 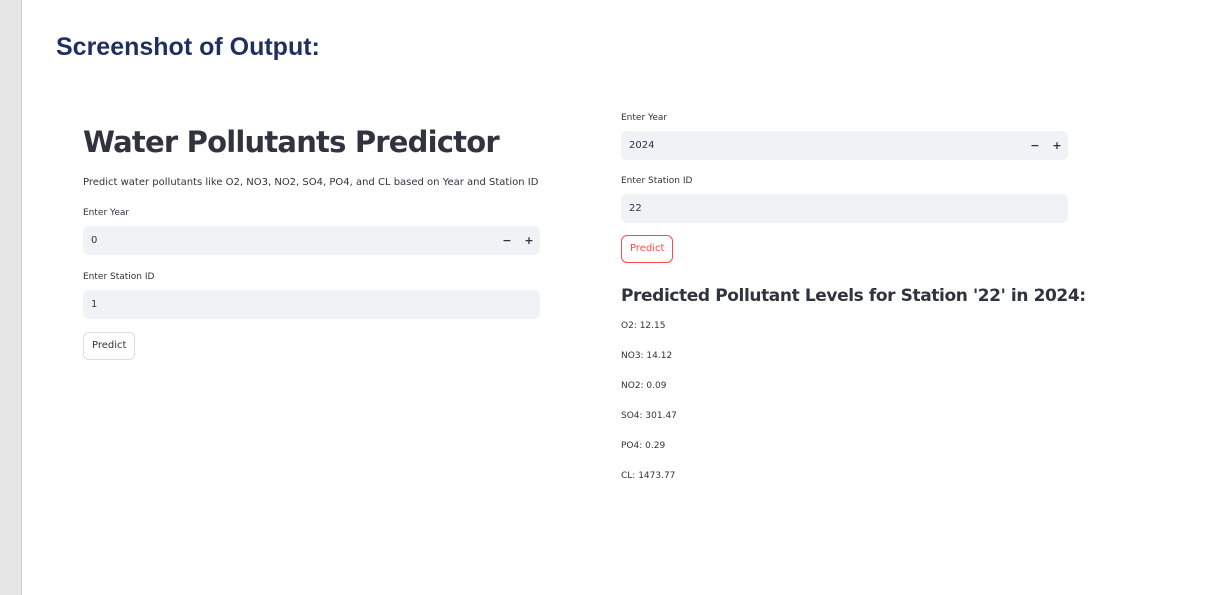 I want to click on result-so4: SO4: 301.47, so click(x=649, y=416).